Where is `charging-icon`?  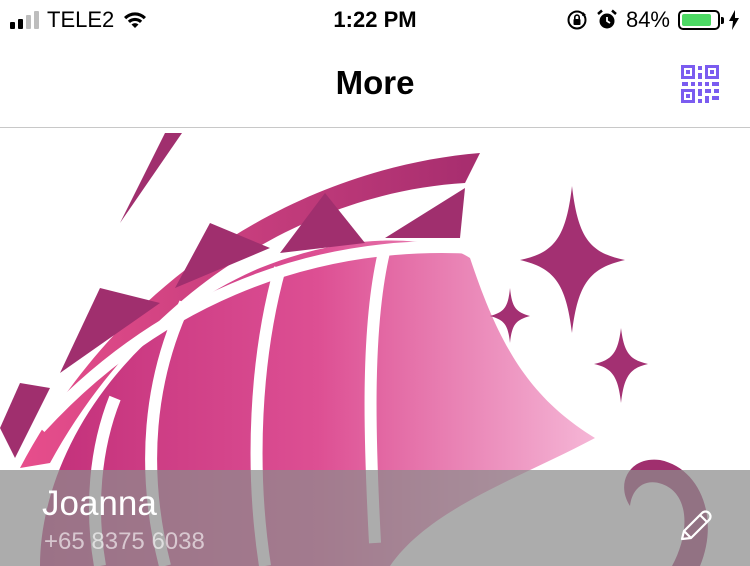
charging-icon is located at coordinates (734, 20).